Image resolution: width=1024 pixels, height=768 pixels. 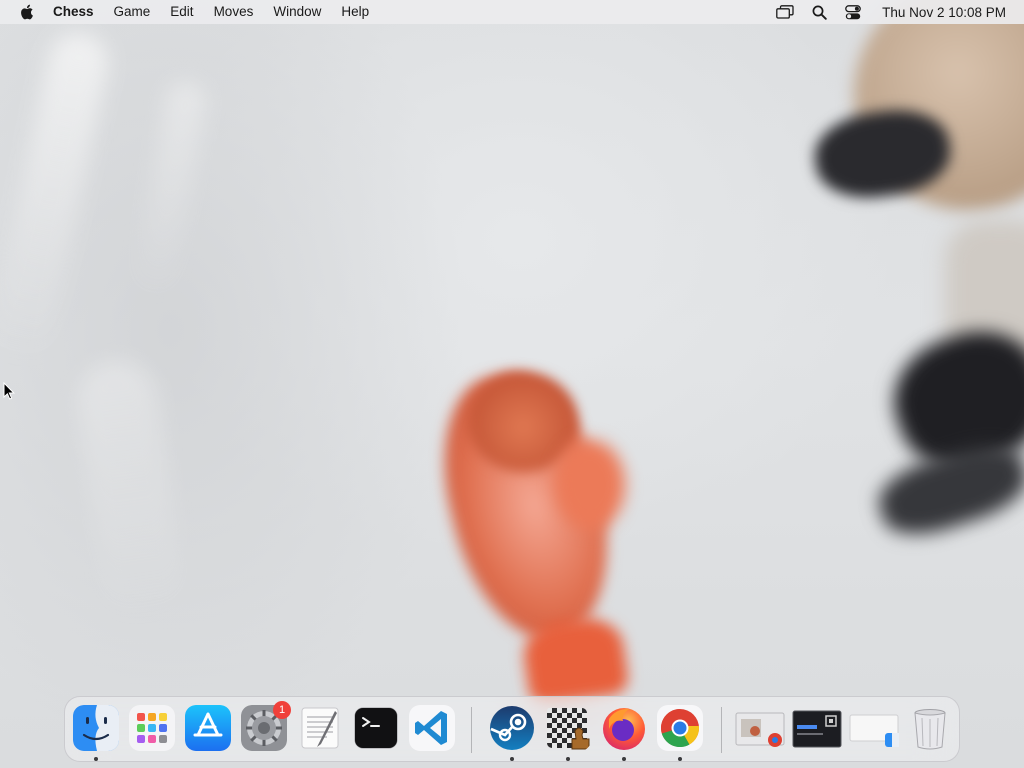 I want to click on app-store-icon, so click(x=208, y=728).